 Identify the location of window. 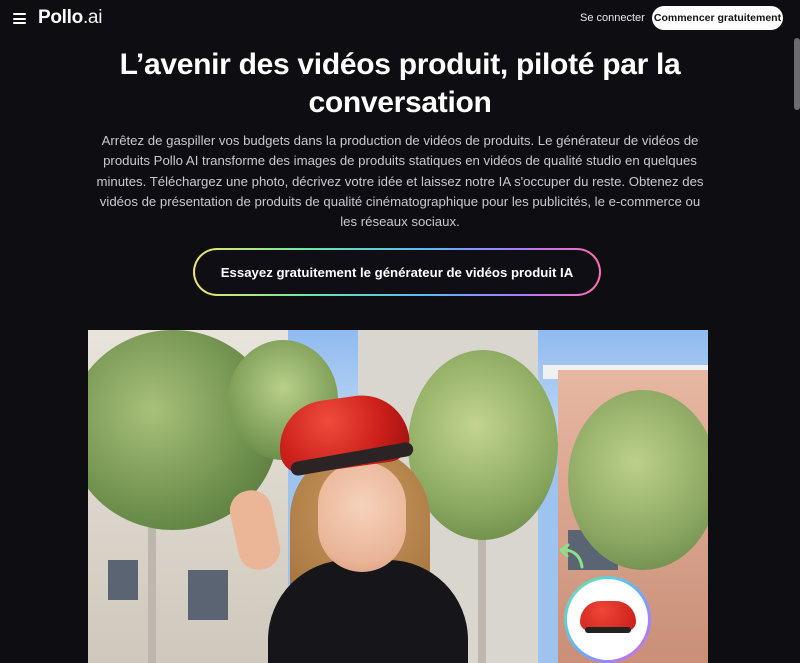
(123, 580).